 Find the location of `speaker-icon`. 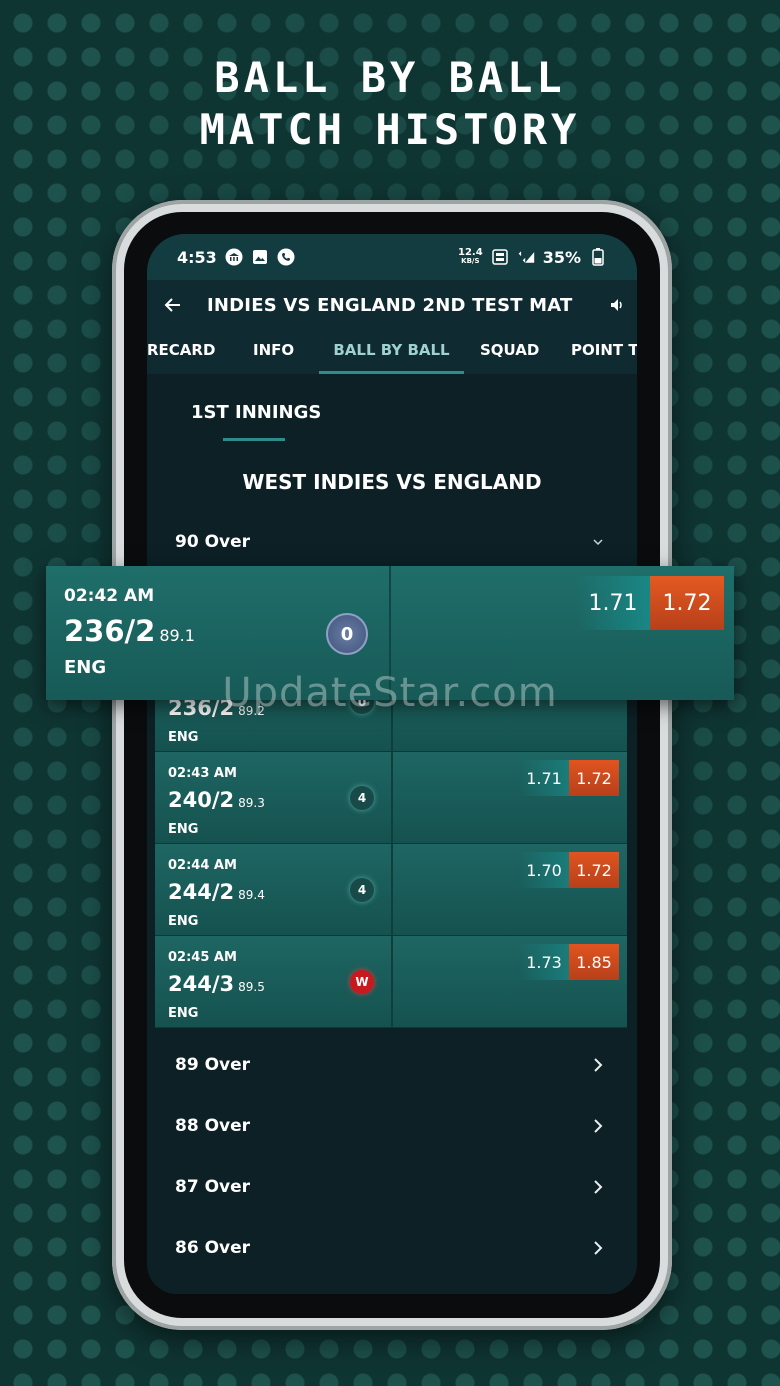

speaker-icon is located at coordinates (616, 305).